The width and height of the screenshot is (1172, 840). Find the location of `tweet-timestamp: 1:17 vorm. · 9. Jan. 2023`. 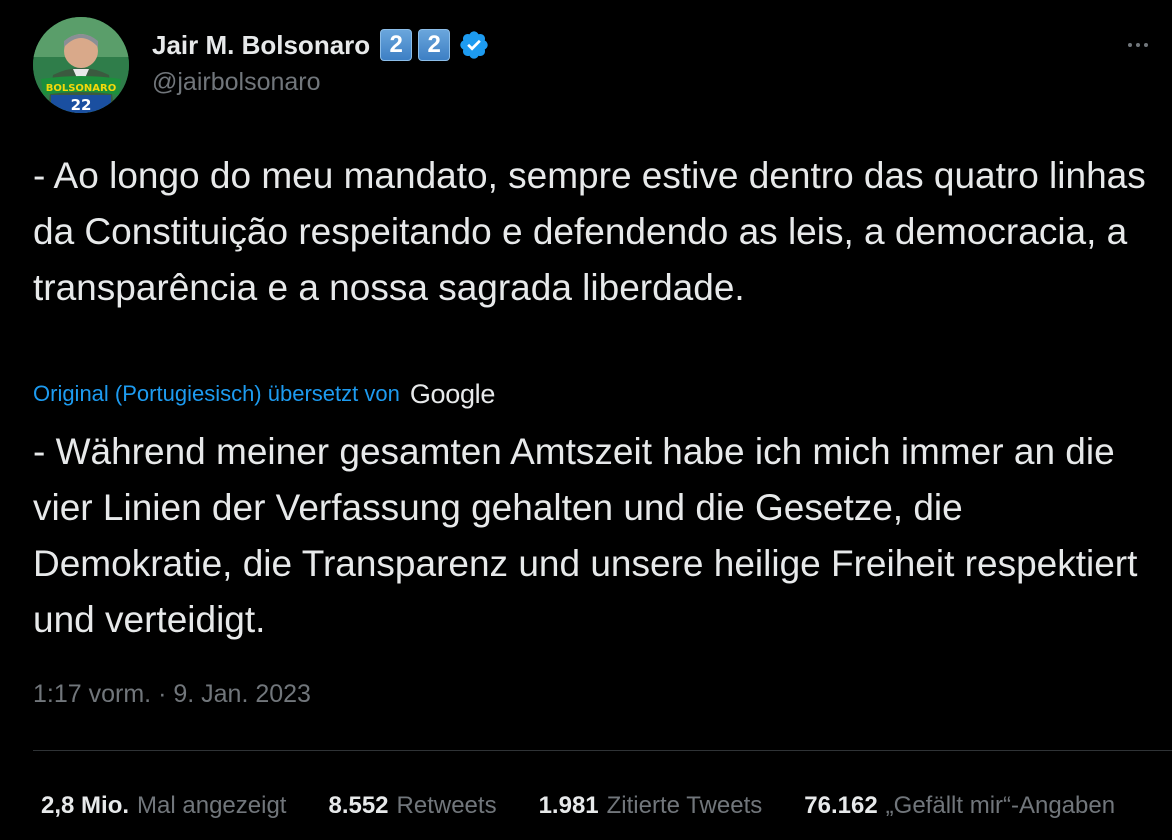

tweet-timestamp: 1:17 vorm. · 9. Jan. 2023 is located at coordinates (172, 694).